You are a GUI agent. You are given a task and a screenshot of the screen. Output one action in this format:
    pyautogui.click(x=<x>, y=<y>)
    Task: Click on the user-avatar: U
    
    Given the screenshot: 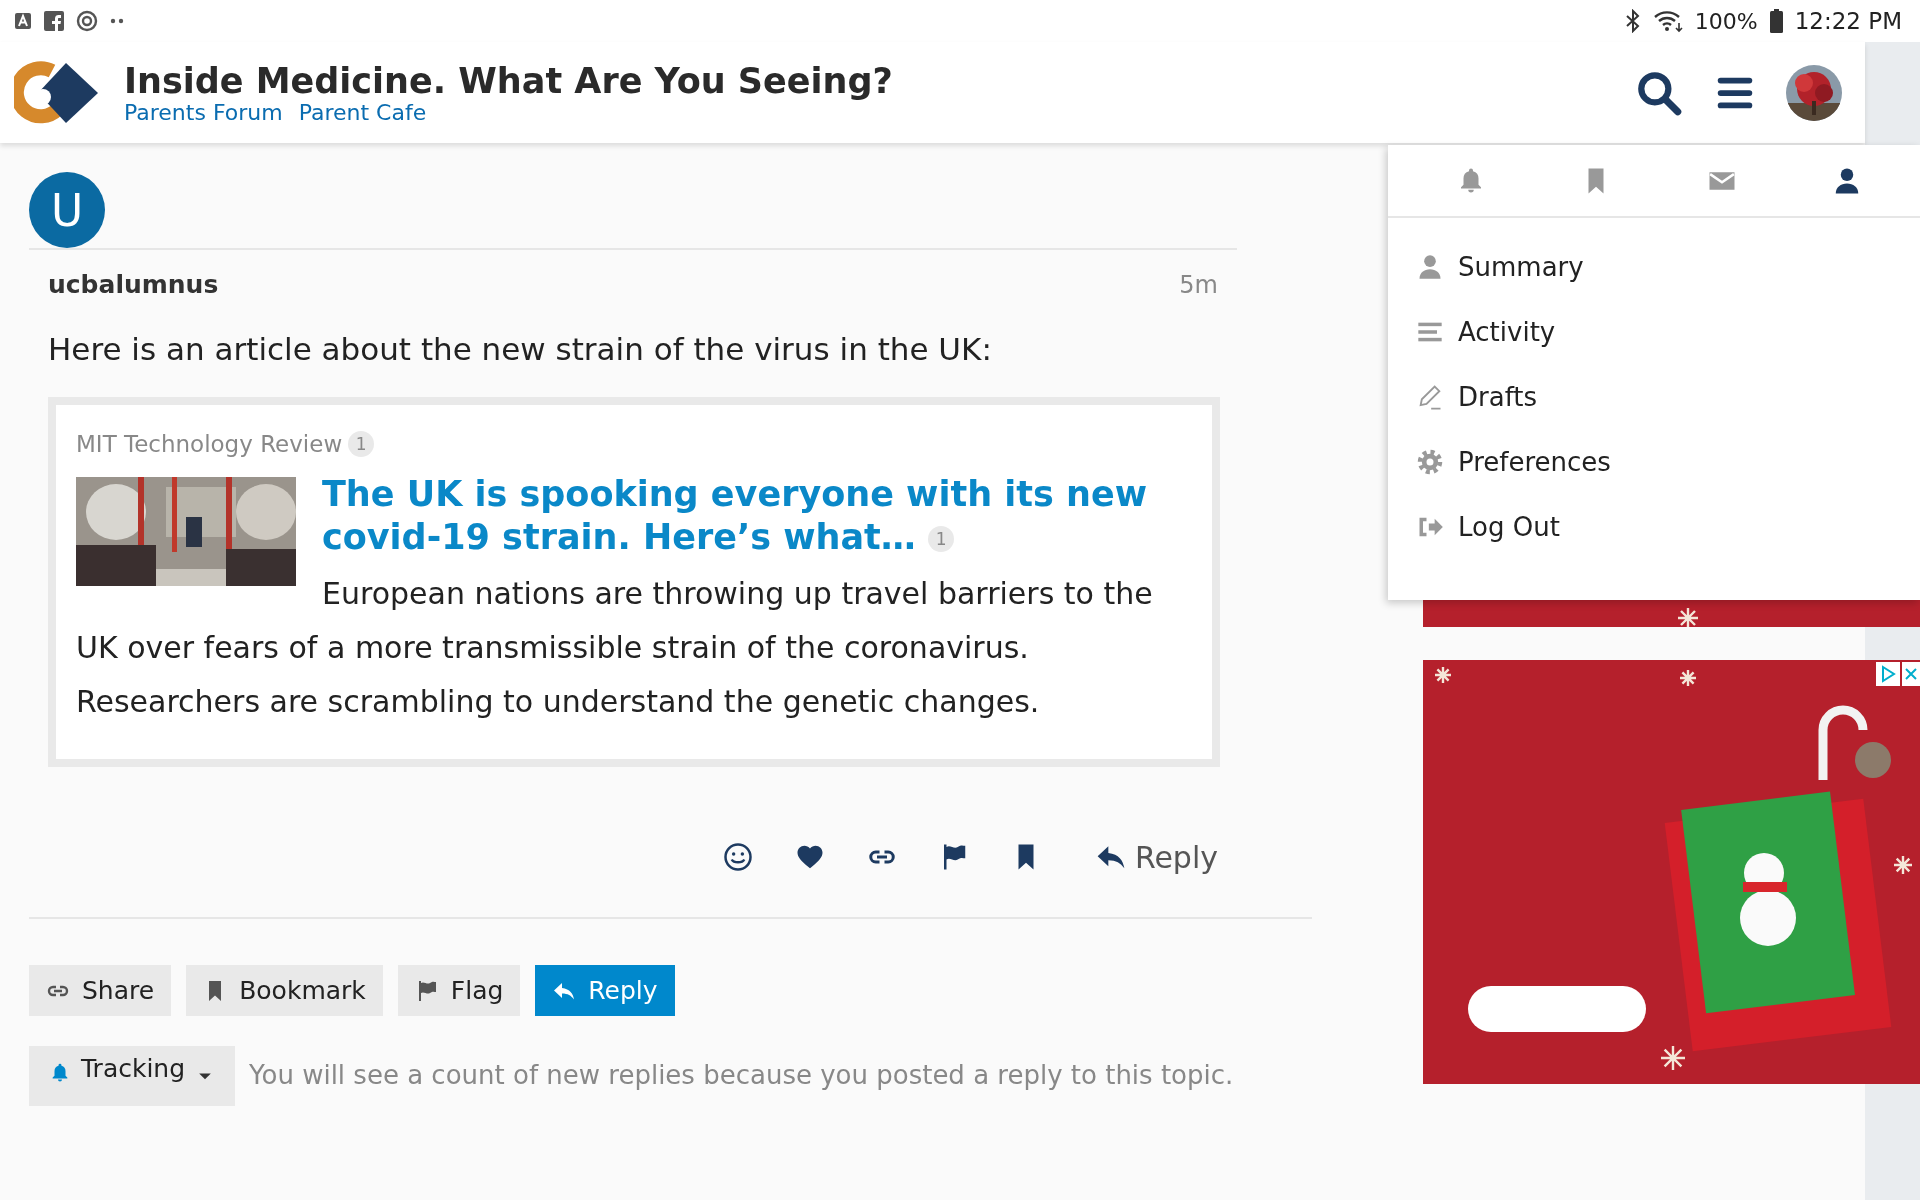 What is the action you would take?
    pyautogui.click(x=67, y=210)
    